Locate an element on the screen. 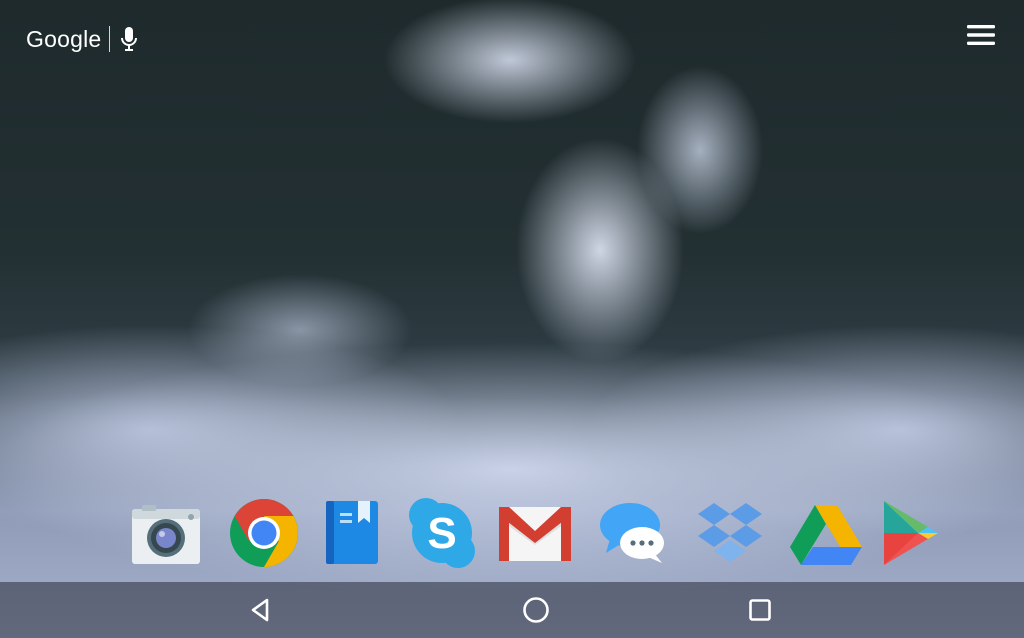 The image size is (1024, 638). chrome-app-icon: Chrome is located at coordinates (264, 533).